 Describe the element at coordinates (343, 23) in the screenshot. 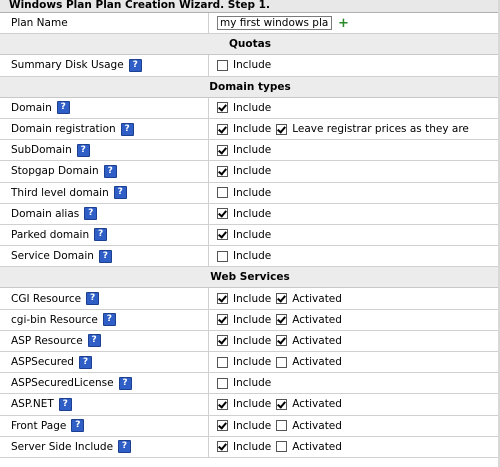

I see `plus-icon: +` at that location.